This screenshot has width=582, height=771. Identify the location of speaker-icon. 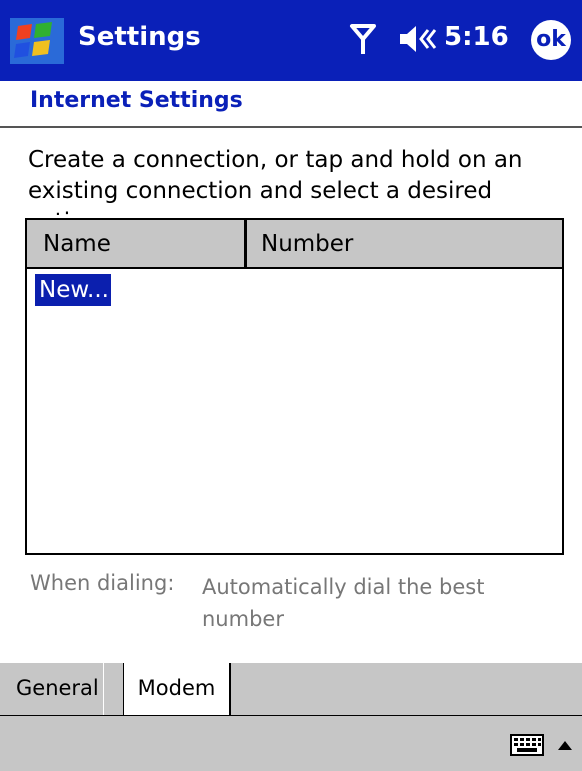
(418, 39).